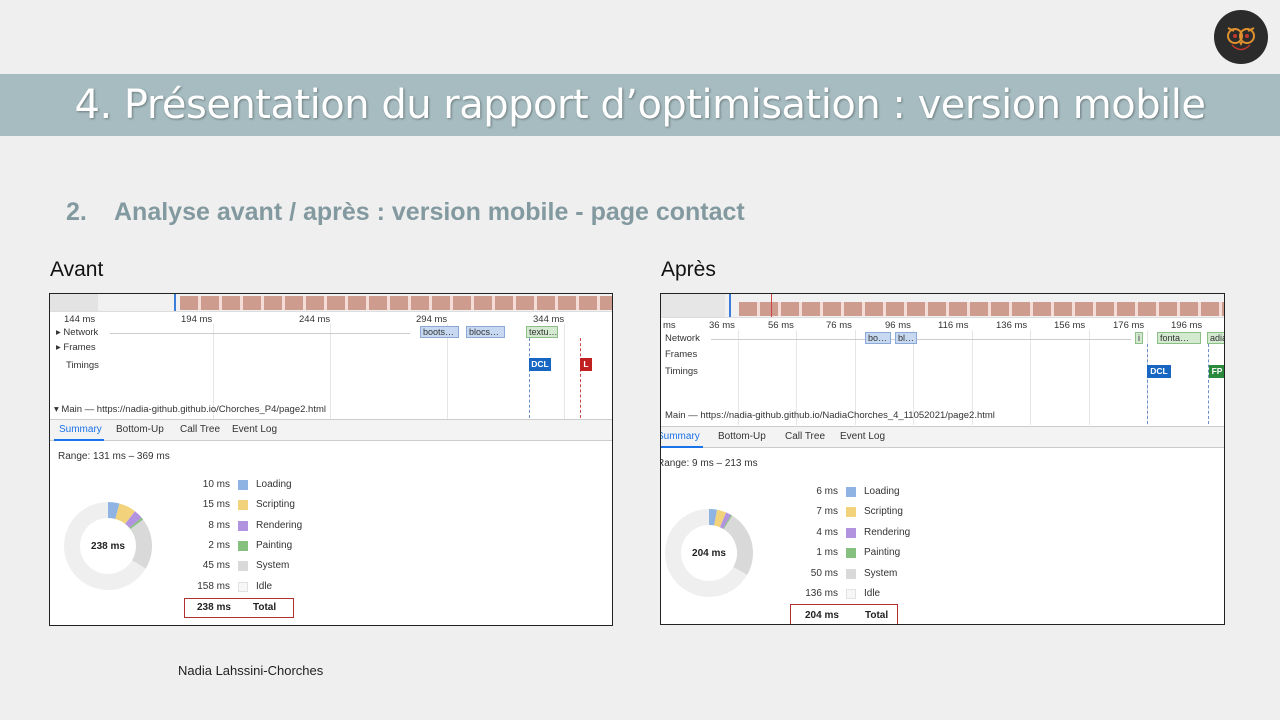 Image resolution: width=1280 pixels, height=720 pixels. What do you see at coordinates (1215, 338) in the screenshot?
I see `network-request: adia` at bounding box center [1215, 338].